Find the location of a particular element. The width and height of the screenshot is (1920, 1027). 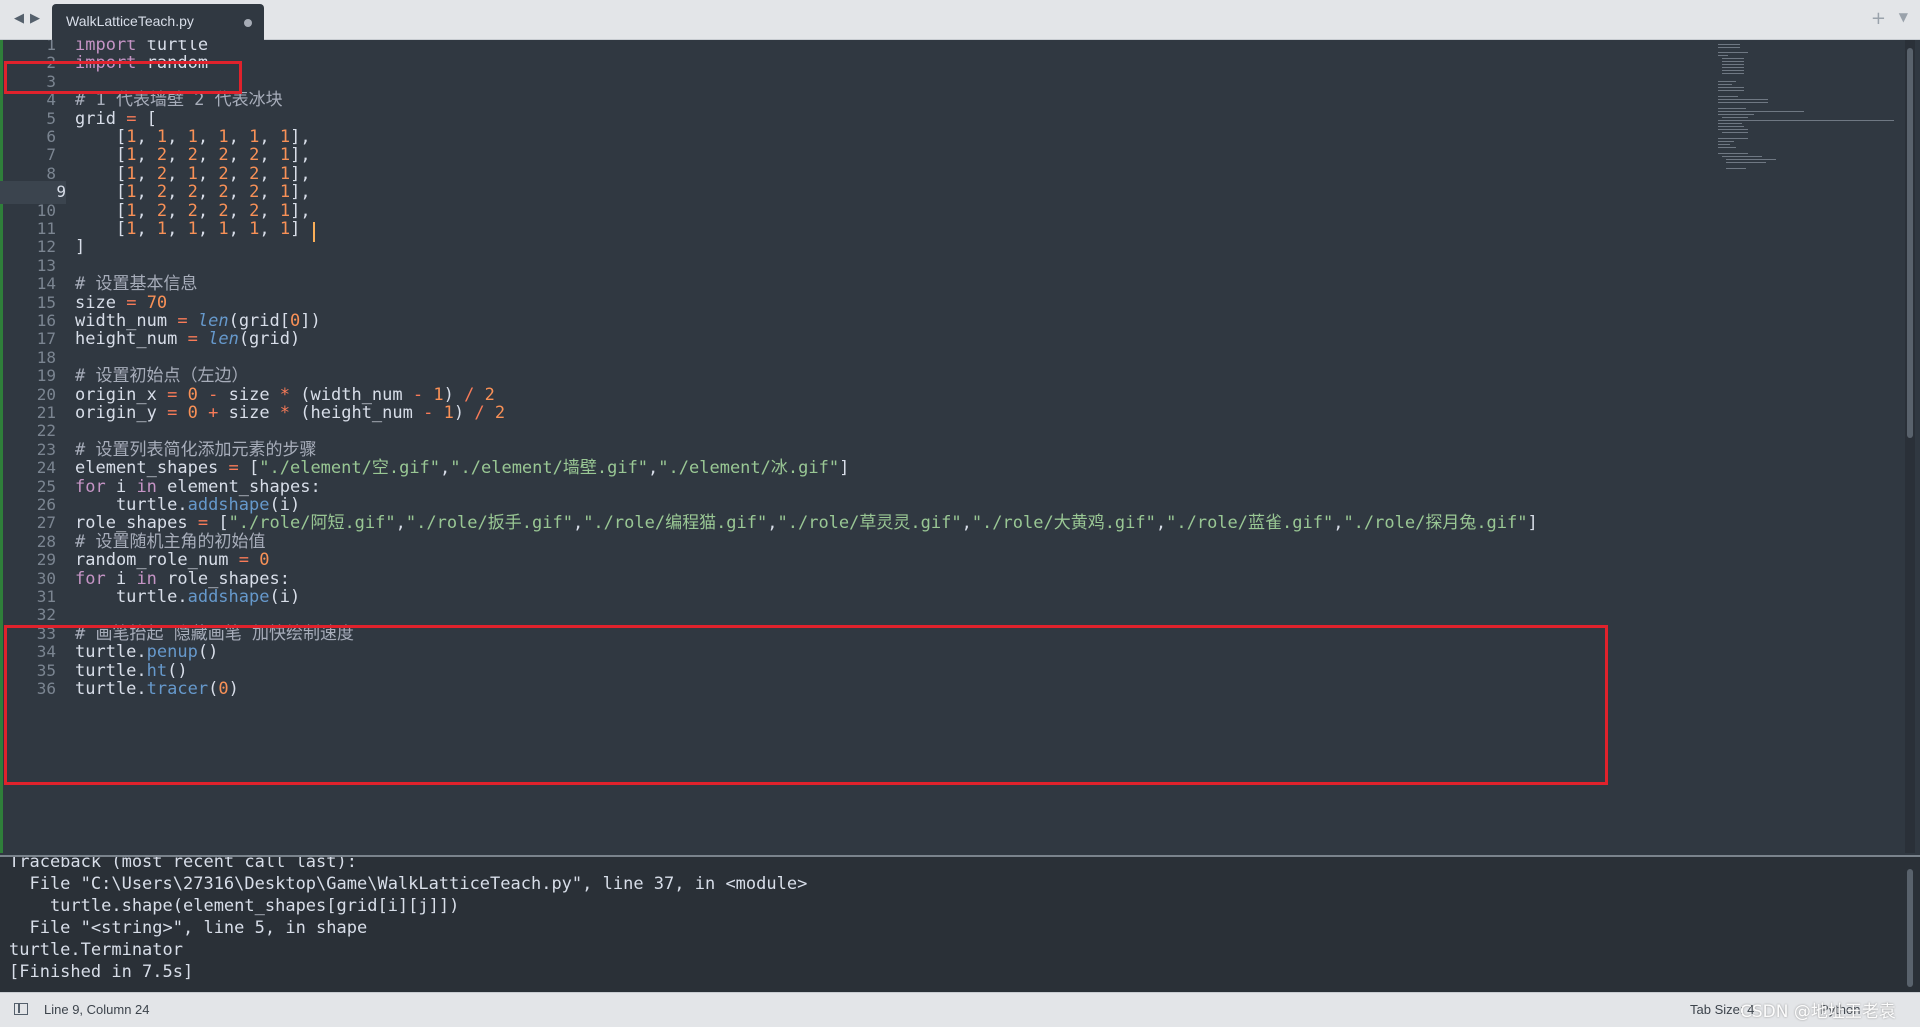

file-tab: WalkLatticeTeach.py is located at coordinates (158, 22).